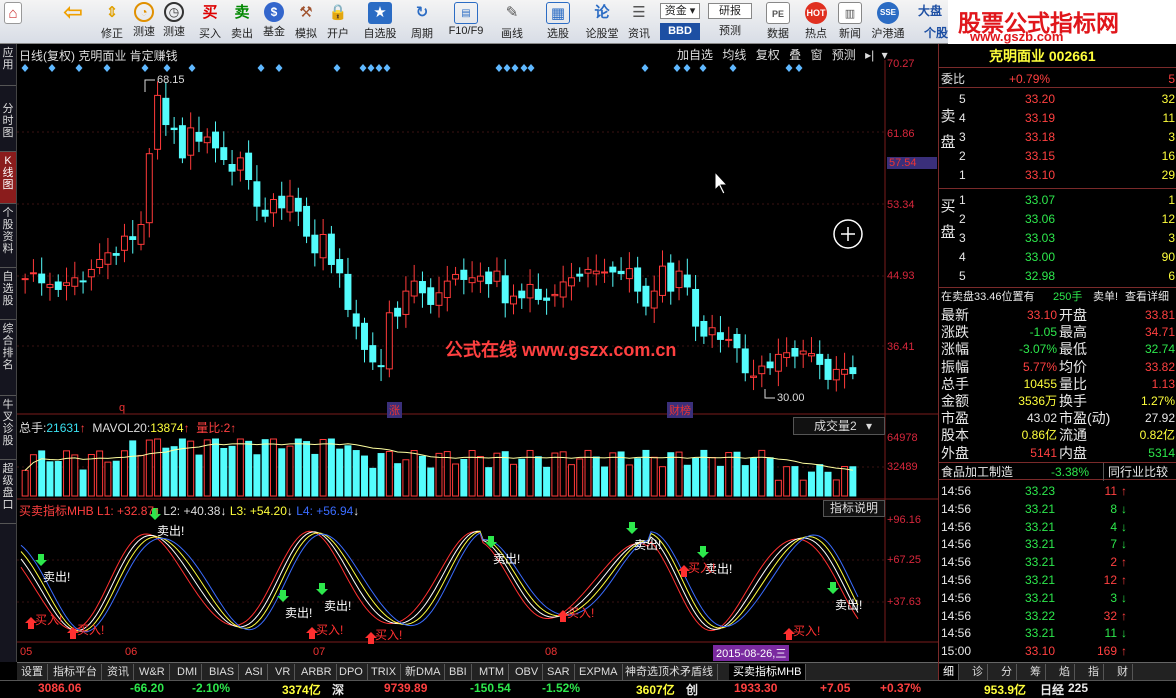 The width and height of the screenshot is (1176, 698). Describe the element at coordinates (380, 22) in the screenshot. I see `watchlist-button: ★ 自选股` at that location.